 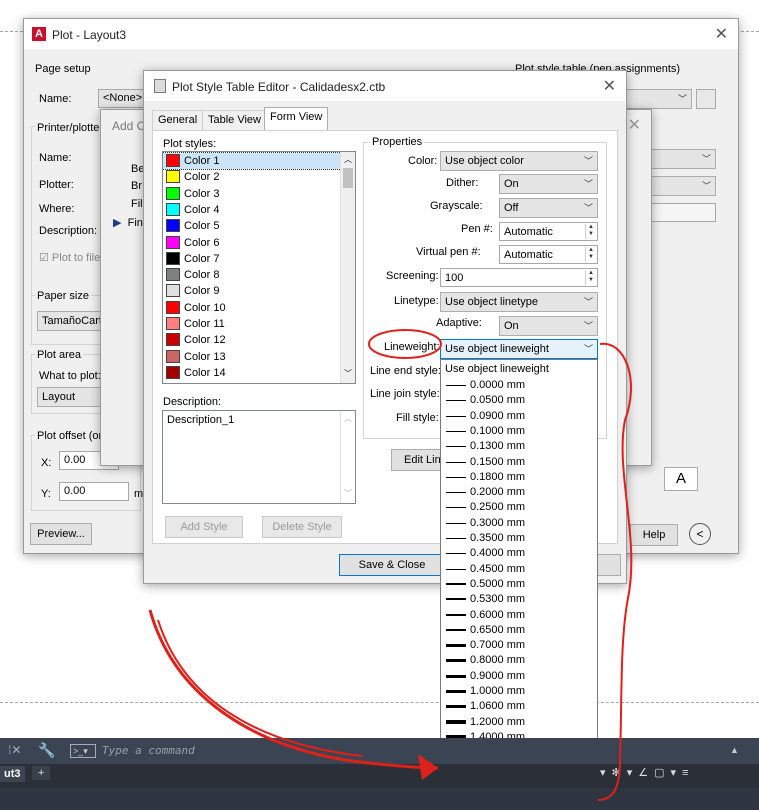 What do you see at coordinates (615, 571) in the screenshot?
I see `right-bracket` at bounding box center [615, 571].